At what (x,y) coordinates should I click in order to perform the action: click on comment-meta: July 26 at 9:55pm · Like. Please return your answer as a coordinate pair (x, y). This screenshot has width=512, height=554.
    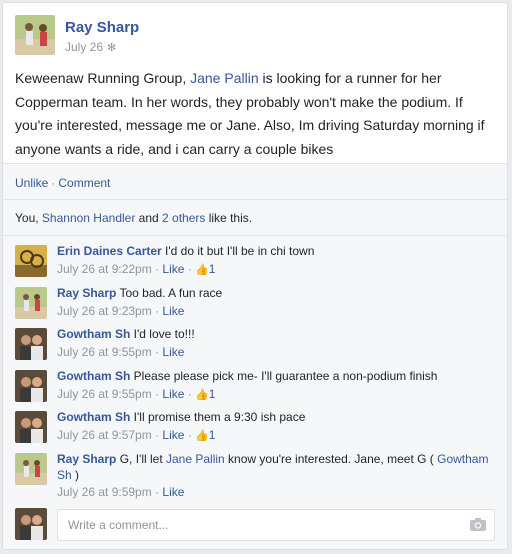
    Looking at the image, I should click on (121, 351).